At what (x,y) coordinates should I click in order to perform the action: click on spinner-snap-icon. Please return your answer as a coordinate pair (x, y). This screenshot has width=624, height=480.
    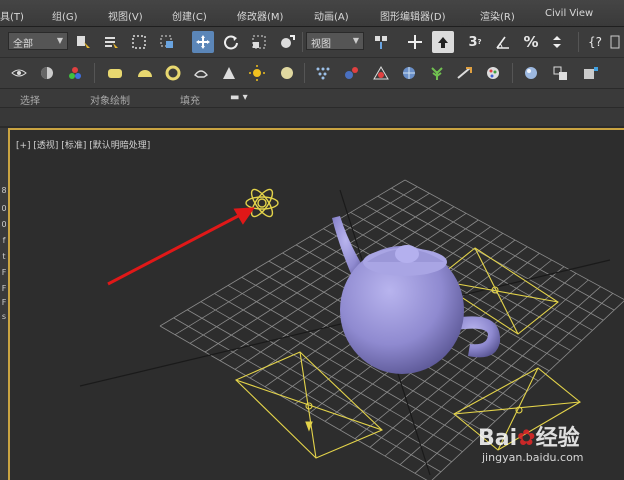
    Looking at the image, I should click on (557, 42).